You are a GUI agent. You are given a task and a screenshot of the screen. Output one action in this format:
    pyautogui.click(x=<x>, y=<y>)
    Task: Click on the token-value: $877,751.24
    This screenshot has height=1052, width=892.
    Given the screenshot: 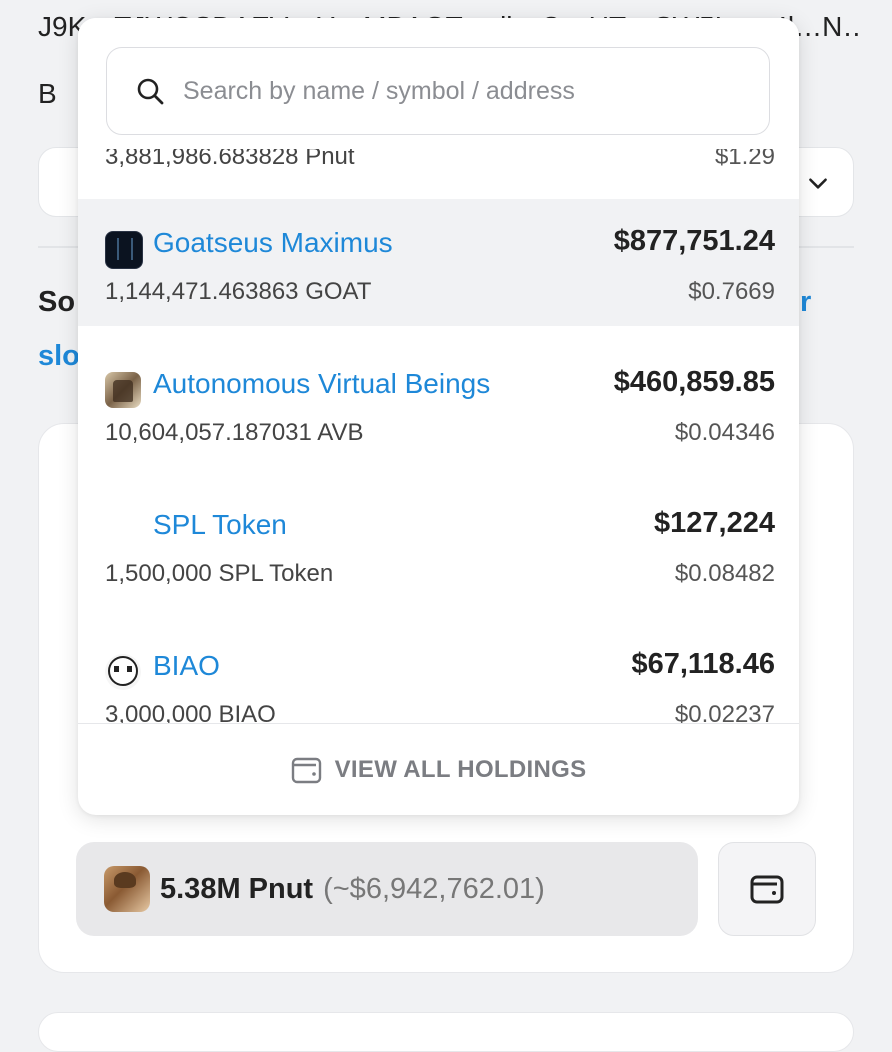 What is the action you would take?
    pyautogui.click(x=694, y=241)
    